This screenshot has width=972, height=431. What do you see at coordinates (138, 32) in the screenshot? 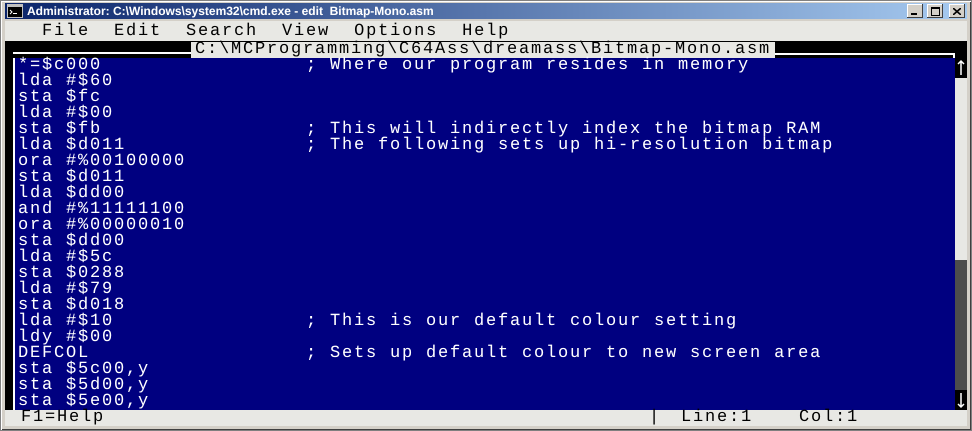
I see `menu-item: Edit` at bounding box center [138, 32].